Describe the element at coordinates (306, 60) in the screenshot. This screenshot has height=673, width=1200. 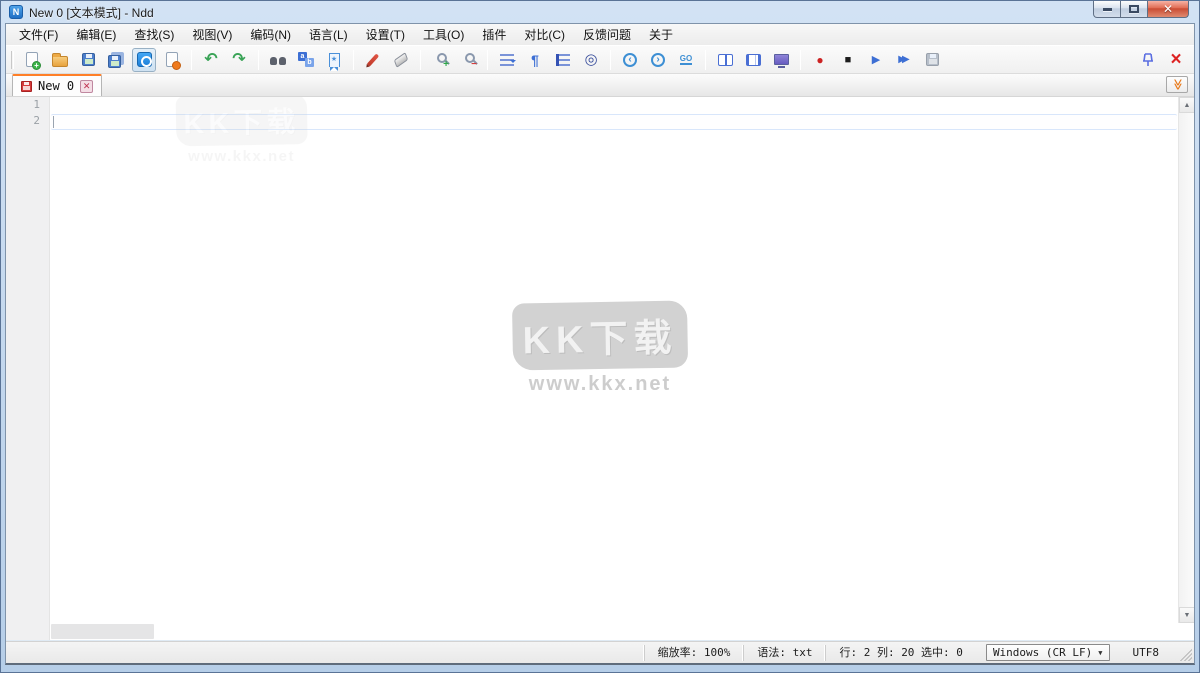
I see `replace-button` at that location.